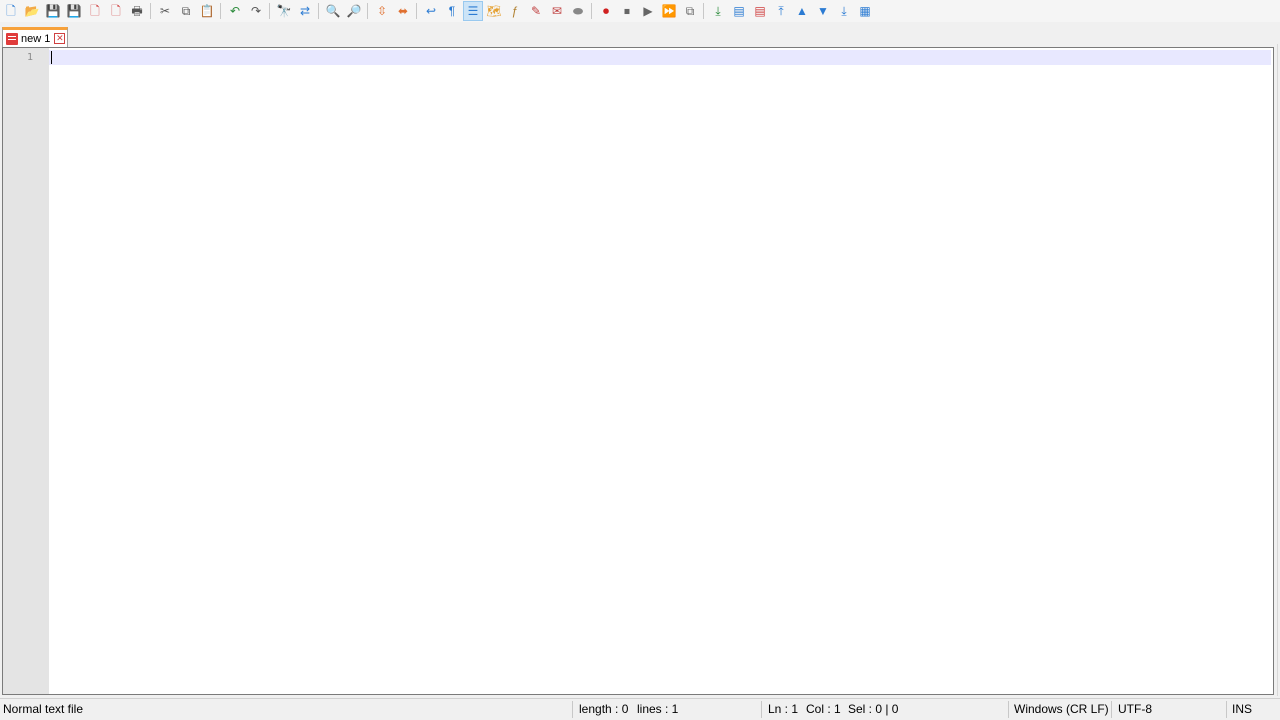  I want to click on download-icon: ⤓, so click(718, 11).